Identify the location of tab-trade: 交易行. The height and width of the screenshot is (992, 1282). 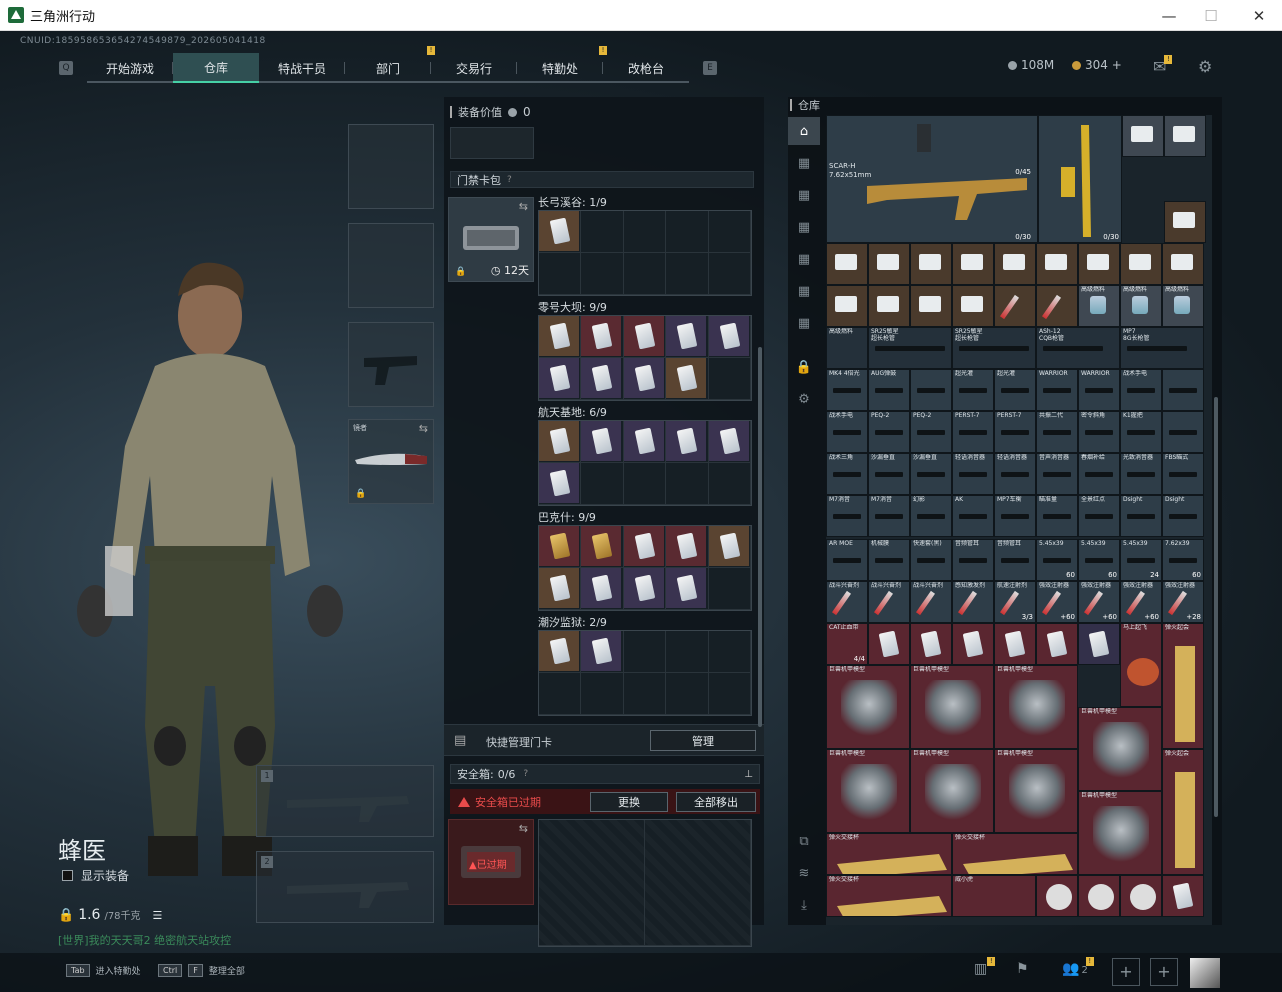
(474, 68).